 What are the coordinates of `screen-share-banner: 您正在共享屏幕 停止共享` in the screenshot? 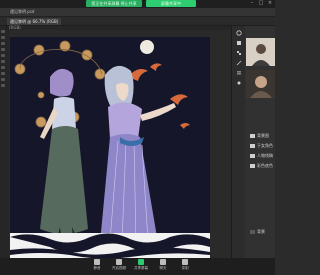 It's located at (114, 3).